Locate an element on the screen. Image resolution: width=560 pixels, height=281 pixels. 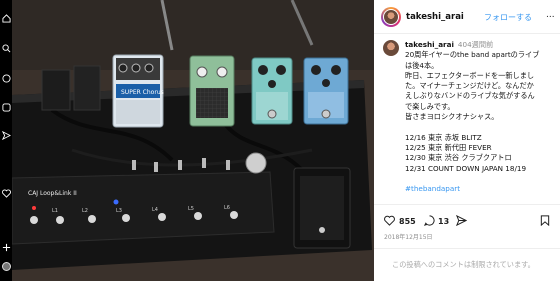
comments-restricted-notice: この投稿へのコメントは制限されています。 is located at coordinates (463, 264).